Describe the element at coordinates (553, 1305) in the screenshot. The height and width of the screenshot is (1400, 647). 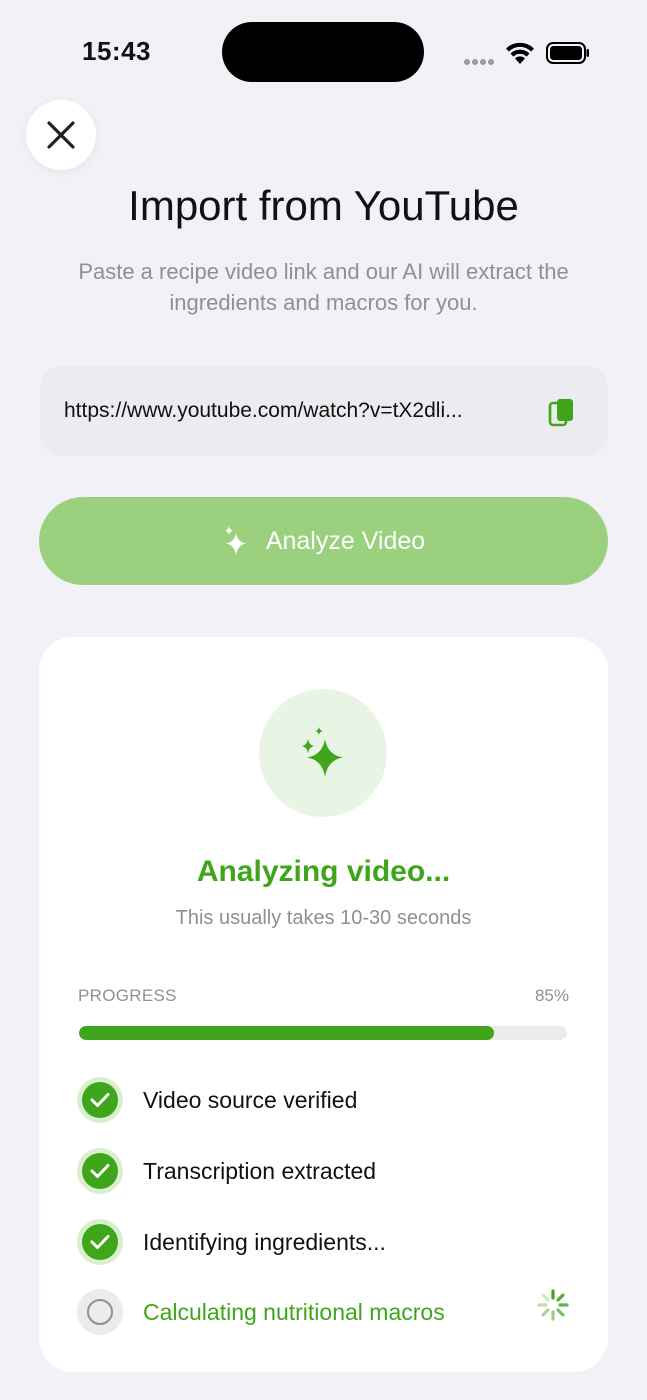
I see `spinner-icon` at that location.